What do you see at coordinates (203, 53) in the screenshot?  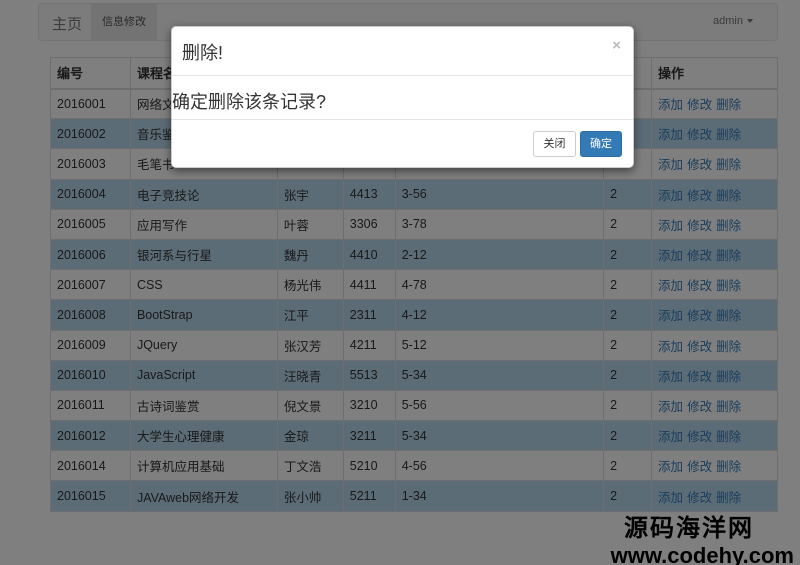 I see `modal-title: 删除!` at bounding box center [203, 53].